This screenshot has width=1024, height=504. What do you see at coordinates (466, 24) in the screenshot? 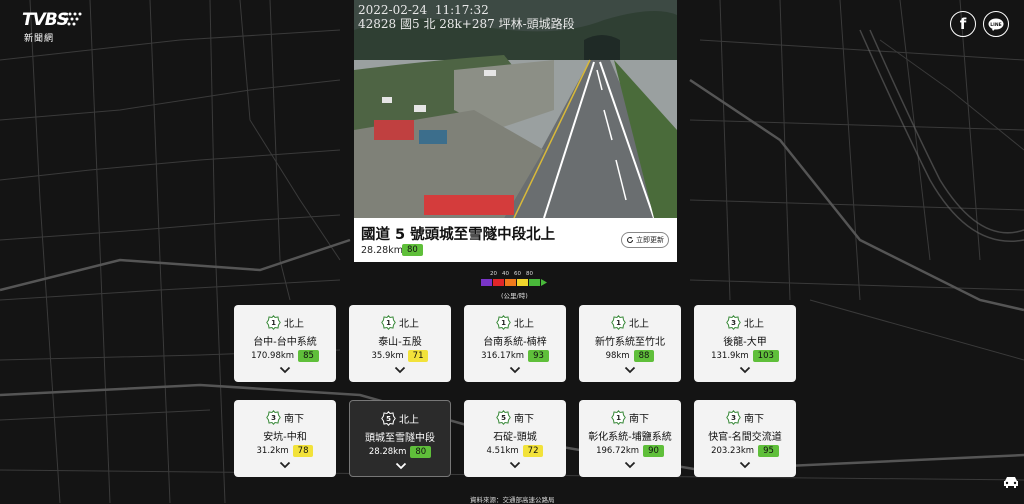
I see `camera-location: 42828 國5 北 28k+287 坪林-頭城路段` at bounding box center [466, 24].